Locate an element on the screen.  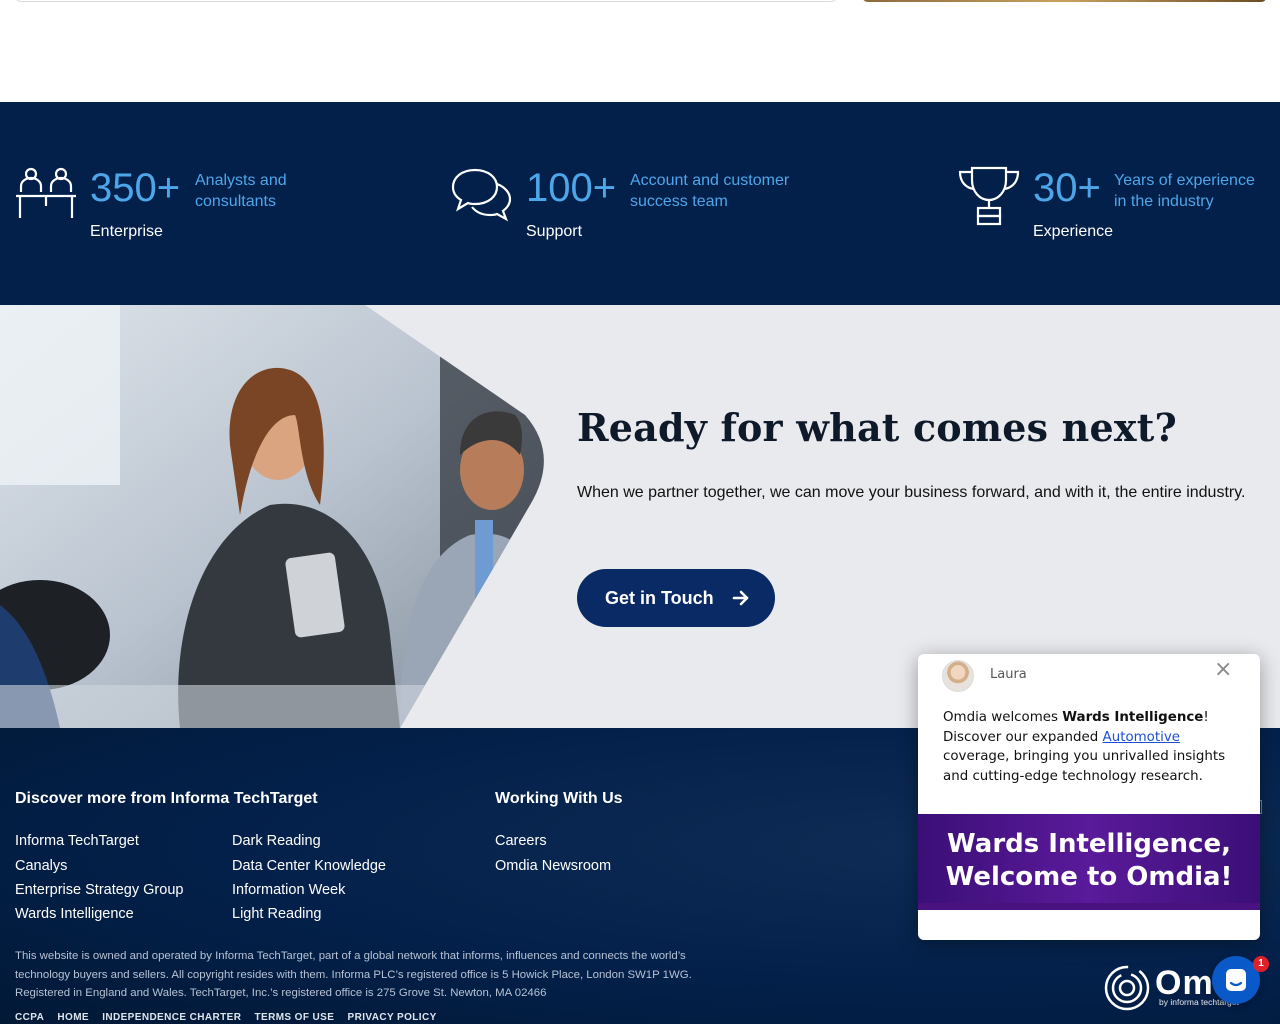
chat-bubbles-icon is located at coordinates (481, 195).